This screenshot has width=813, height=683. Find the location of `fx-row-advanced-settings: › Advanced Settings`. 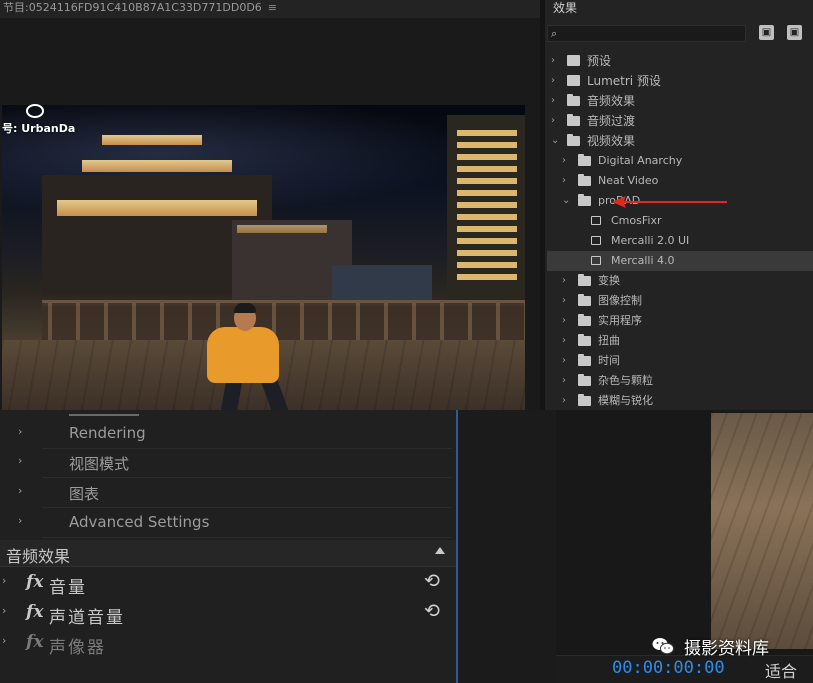

fx-row-advanced-settings: › Advanced Settings is located at coordinates (235, 523).